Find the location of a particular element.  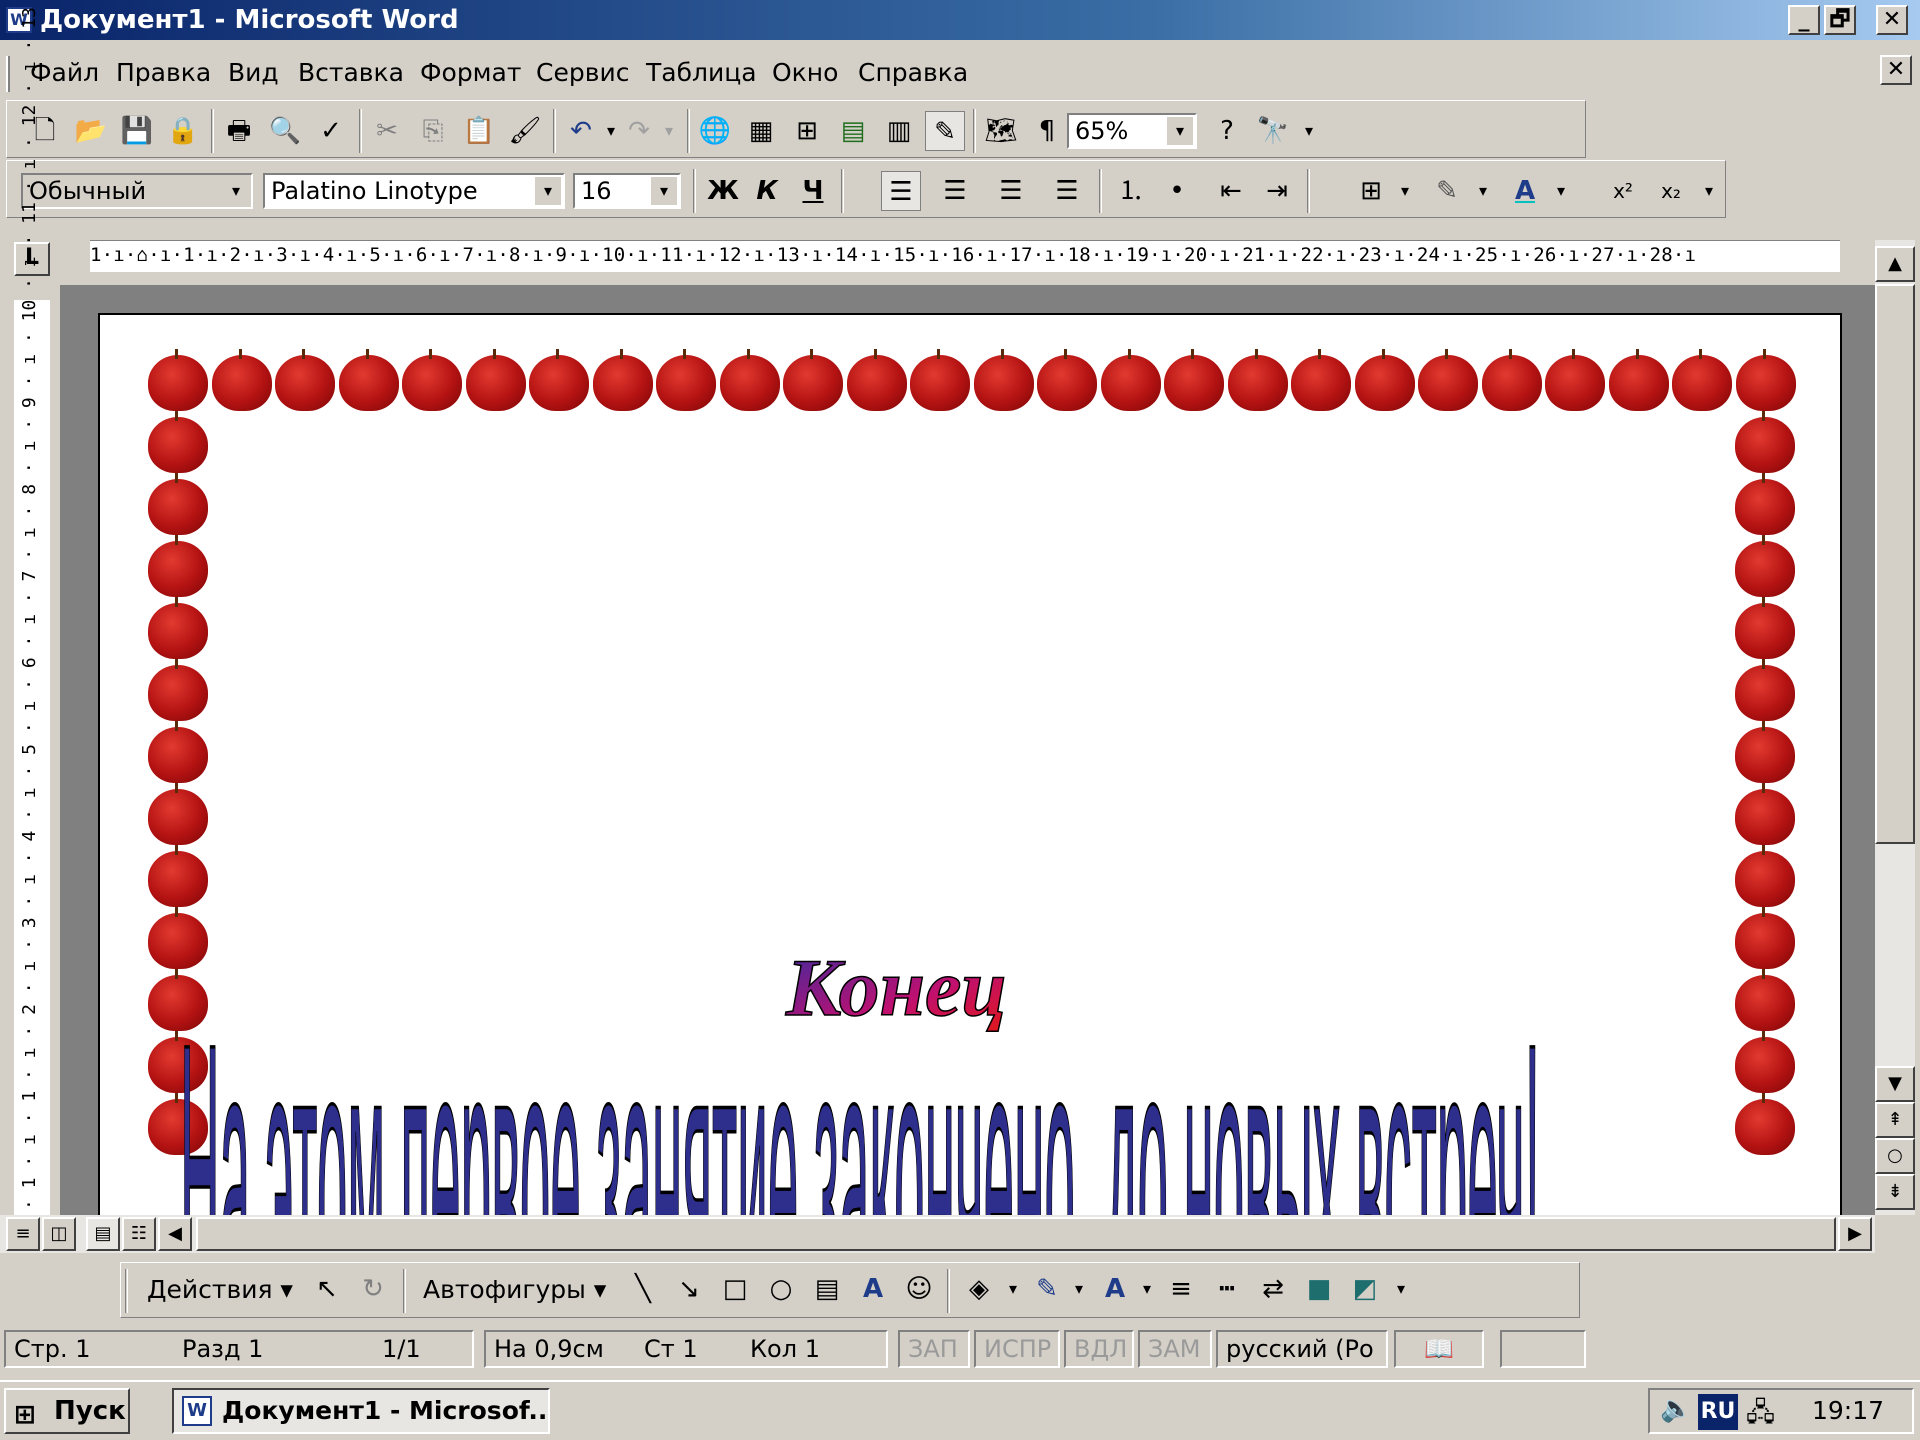

vertical-scrollbar: ▲ ▼ ⇞ ○ ⇟ is located at coordinates (1895, 727).